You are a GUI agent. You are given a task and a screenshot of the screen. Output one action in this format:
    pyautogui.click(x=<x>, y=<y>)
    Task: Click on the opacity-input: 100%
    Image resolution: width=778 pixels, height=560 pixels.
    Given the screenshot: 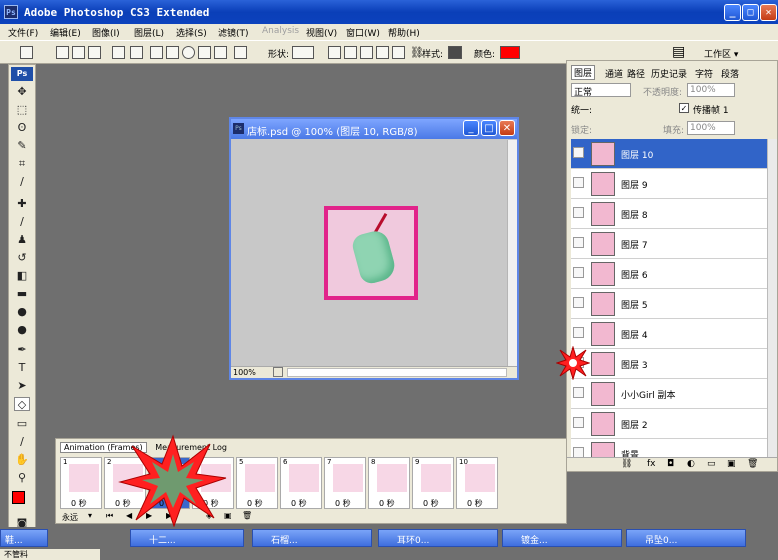 What is the action you would take?
    pyautogui.click(x=711, y=90)
    